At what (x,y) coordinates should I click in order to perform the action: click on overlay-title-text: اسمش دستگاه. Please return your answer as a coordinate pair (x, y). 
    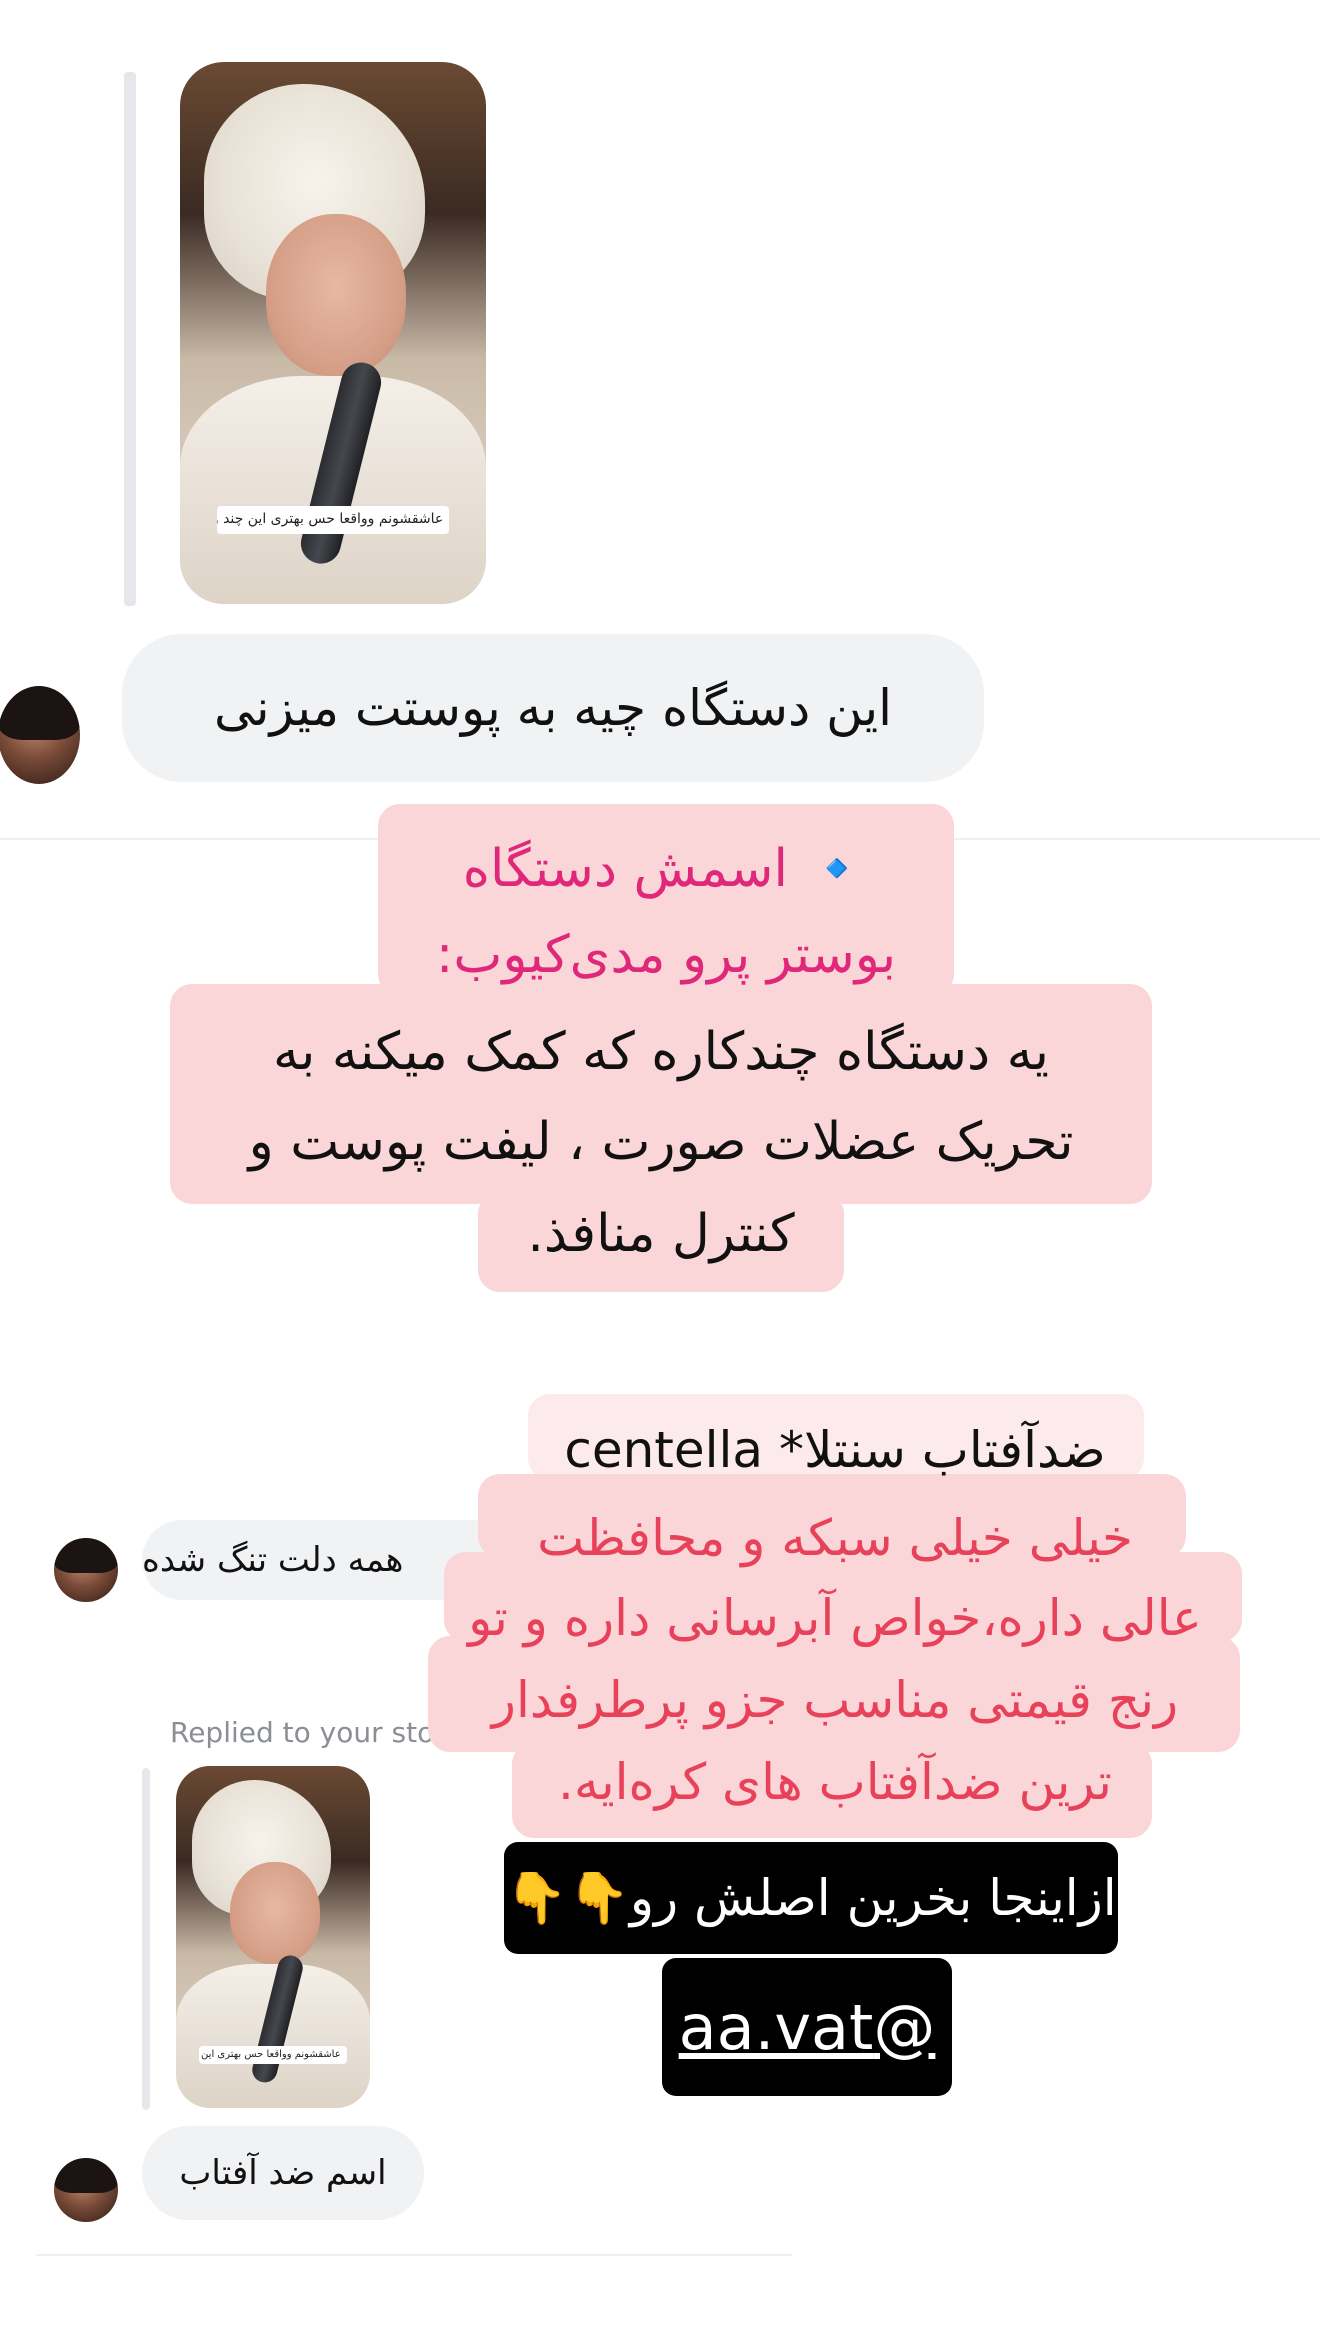
    Looking at the image, I should click on (625, 869).